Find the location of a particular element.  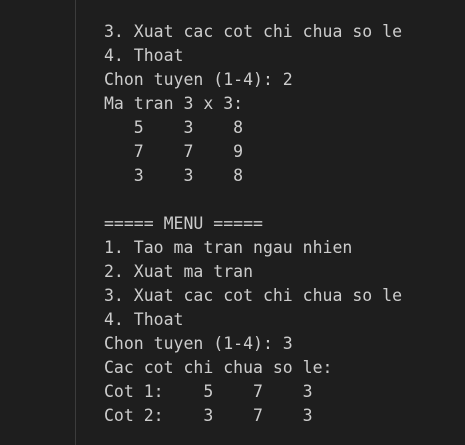

terminal-line-odd-column-2: Cot 2: 3 7 3 is located at coordinates (208, 415).